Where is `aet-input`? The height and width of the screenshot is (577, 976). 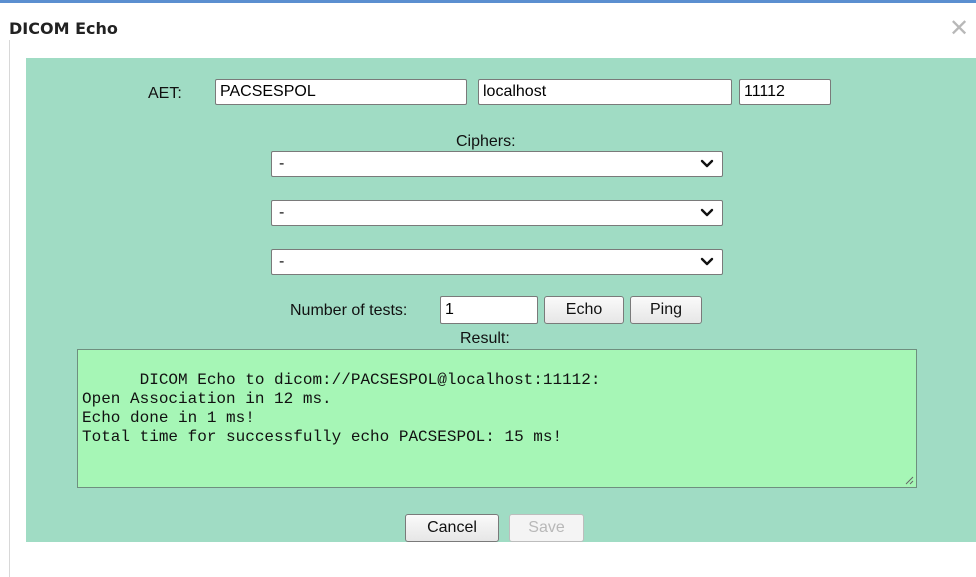 aet-input is located at coordinates (341, 92).